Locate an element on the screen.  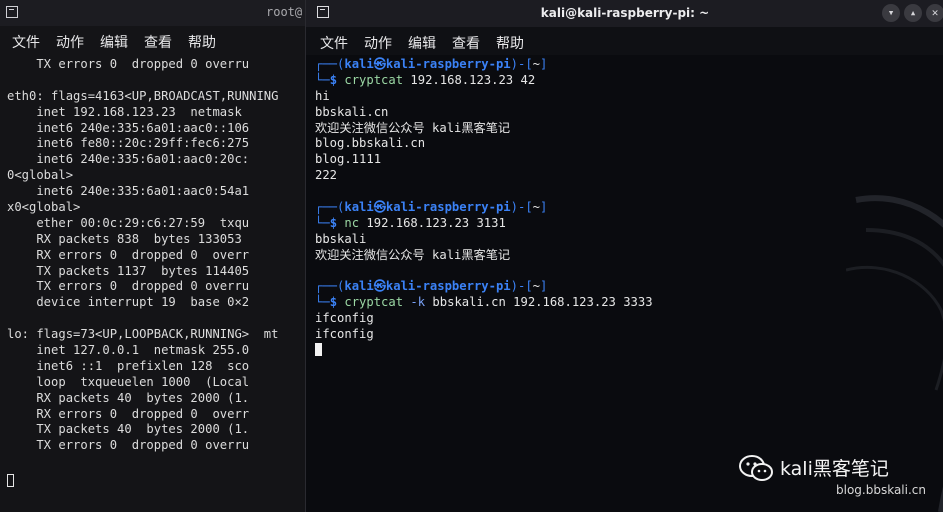
terminal-line: inet 192.168.123.23 netmask is located at coordinates (124, 111).